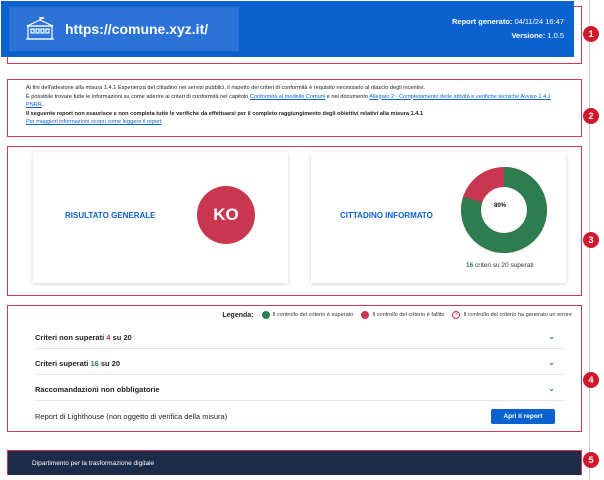 The width and height of the screenshot is (604, 480). What do you see at coordinates (300, 338) in the screenshot?
I see `accordion-not-passed: Criteri non superati 4 su 20 ⌄` at bounding box center [300, 338].